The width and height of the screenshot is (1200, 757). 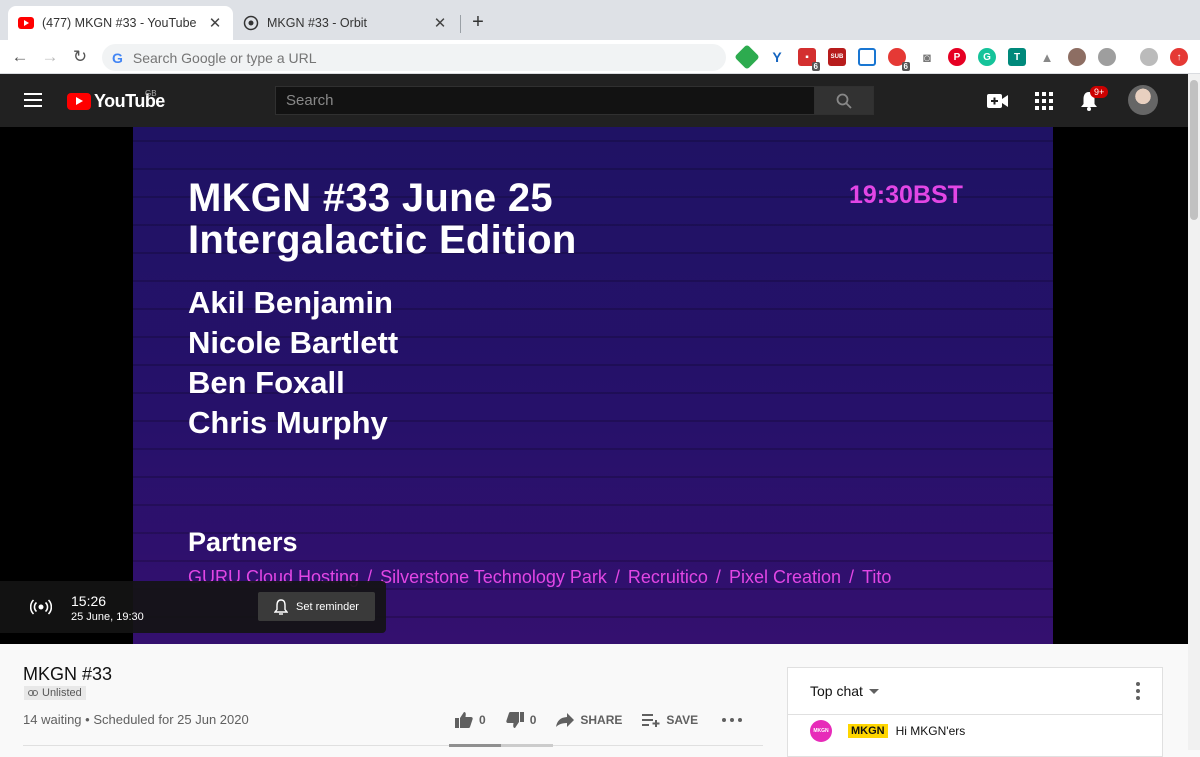 I want to click on reload-icon: ↻, so click(x=80, y=57).